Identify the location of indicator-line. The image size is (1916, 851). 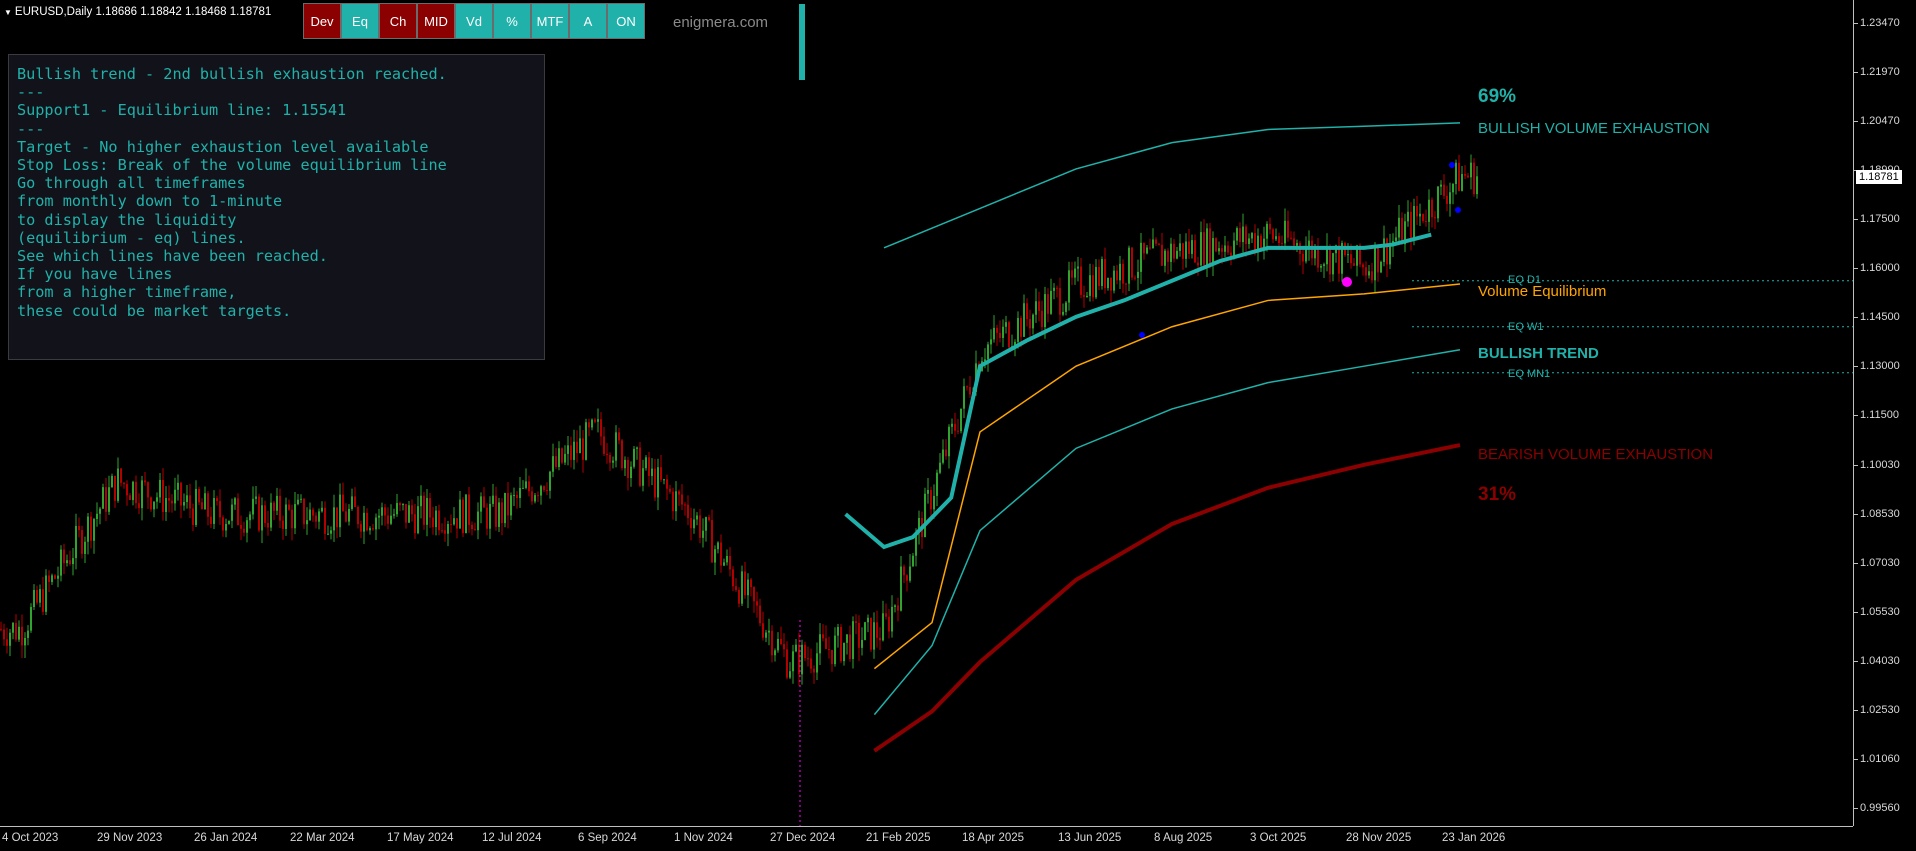
(1172, 185).